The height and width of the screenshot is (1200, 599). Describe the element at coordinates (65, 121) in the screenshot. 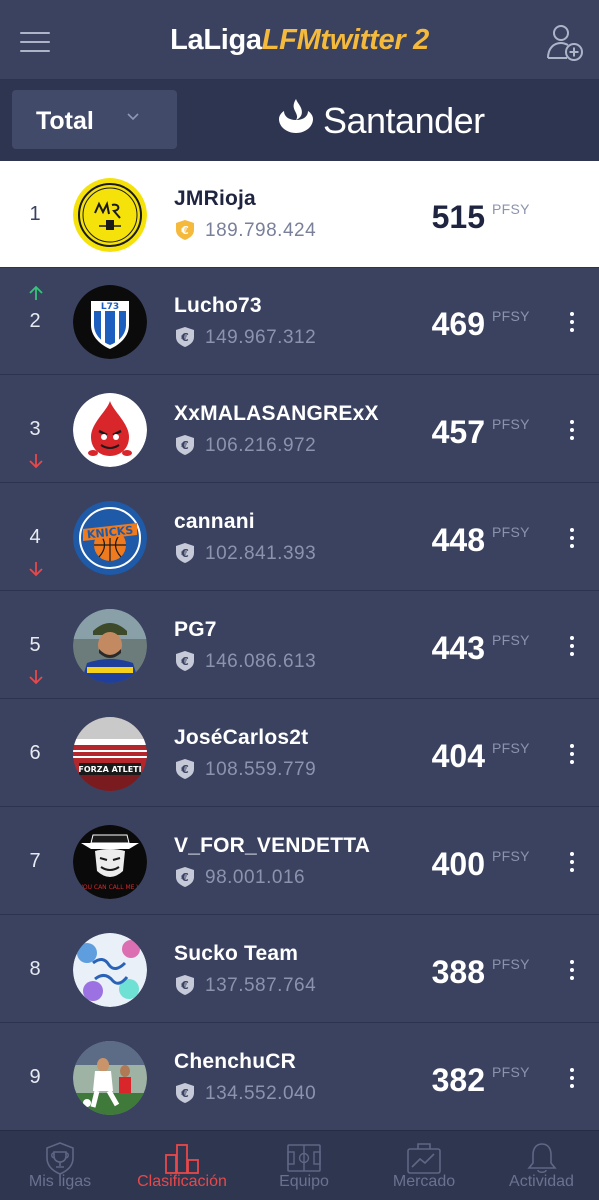

I see `period-select-value: Total` at that location.